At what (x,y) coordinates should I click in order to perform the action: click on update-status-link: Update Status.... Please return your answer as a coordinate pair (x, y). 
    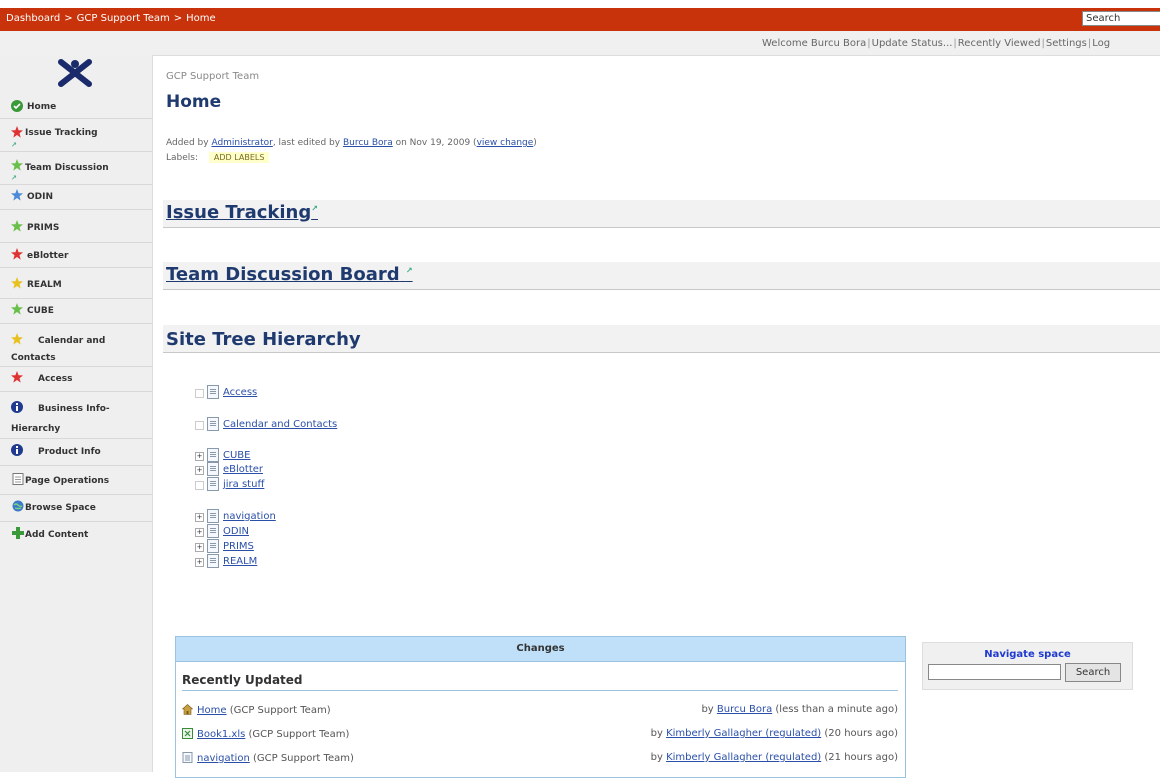
    Looking at the image, I should click on (912, 43).